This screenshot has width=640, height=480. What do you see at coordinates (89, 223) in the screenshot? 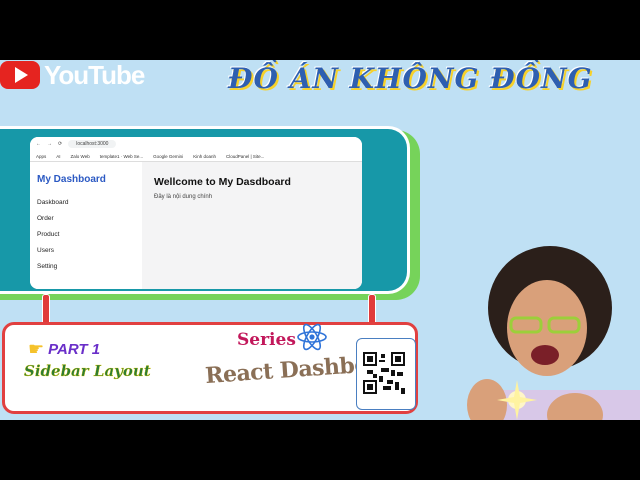
I see `sidebar-item-order: Order` at bounding box center [89, 223].